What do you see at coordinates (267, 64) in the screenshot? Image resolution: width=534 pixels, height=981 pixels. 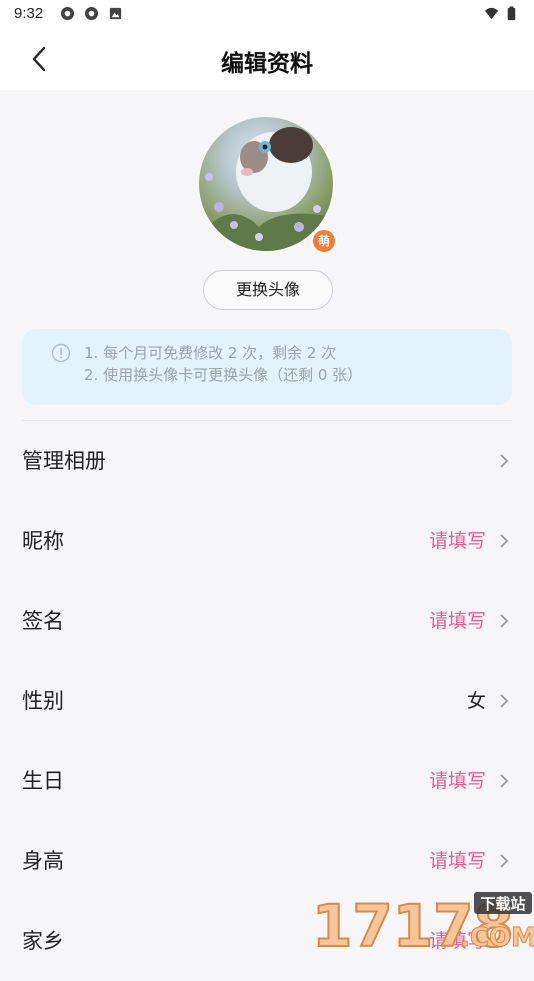 I see `page-title: 编辑资料` at bounding box center [267, 64].